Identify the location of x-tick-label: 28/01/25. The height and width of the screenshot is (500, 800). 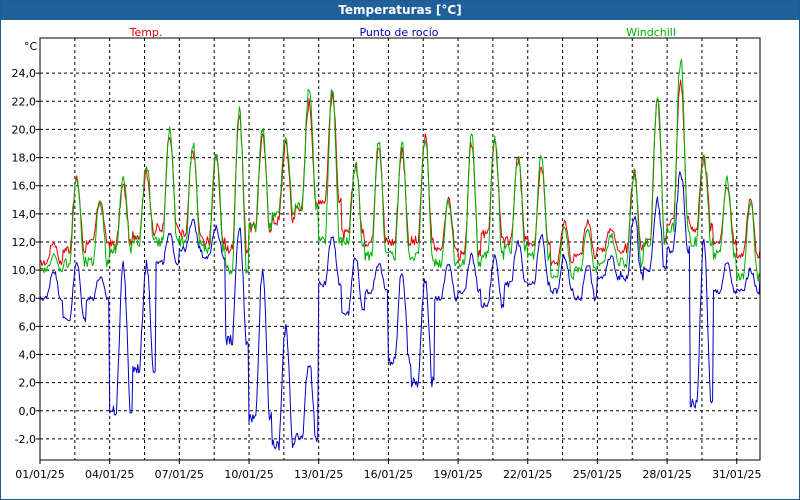
(666, 474).